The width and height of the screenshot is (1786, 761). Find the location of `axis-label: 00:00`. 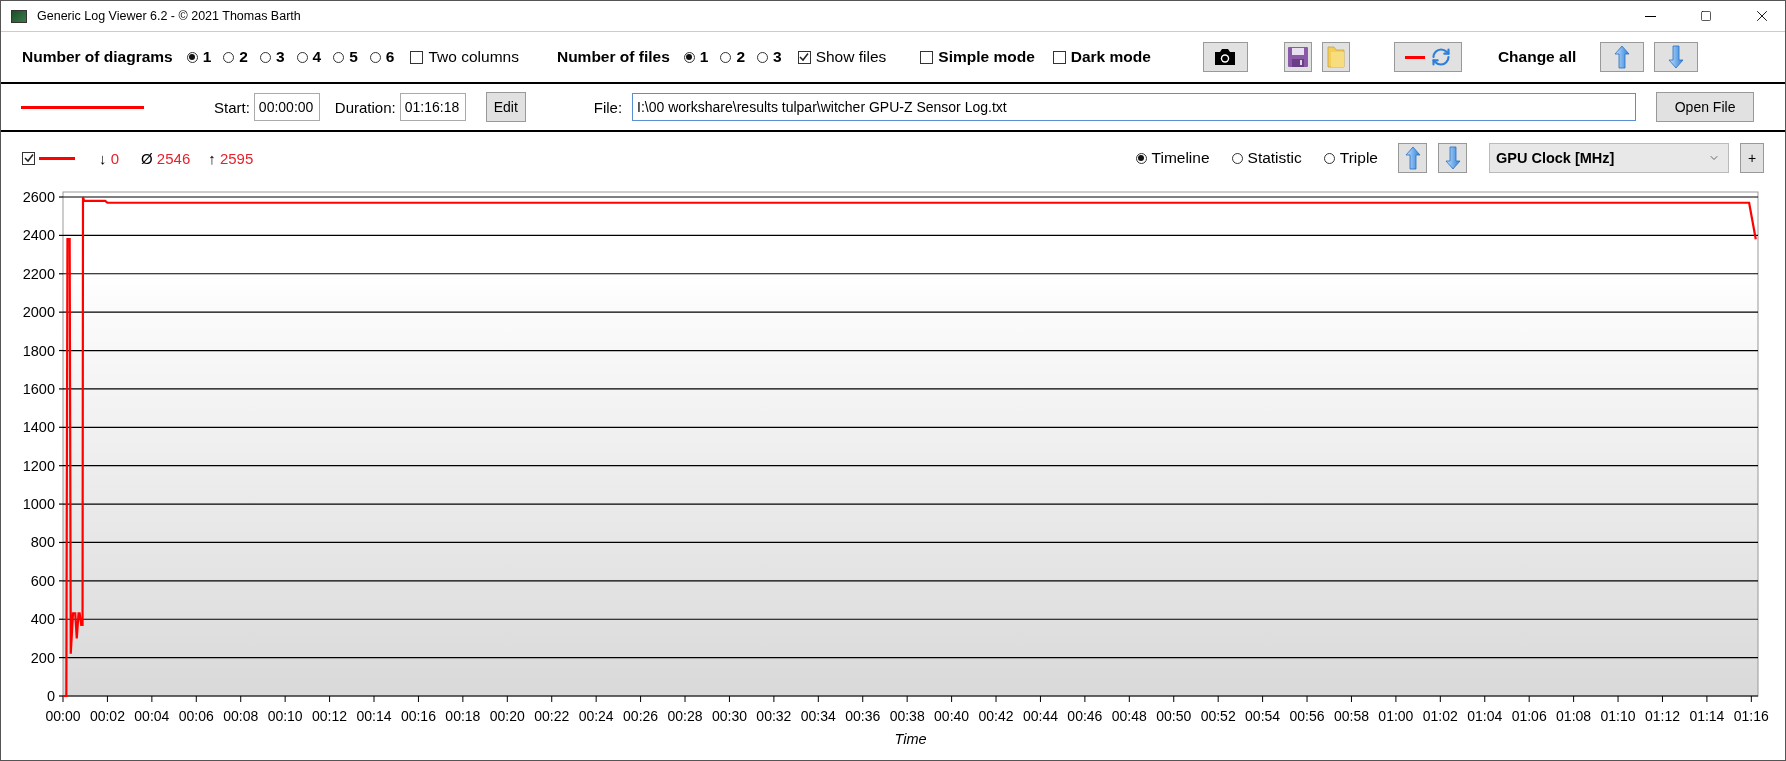

axis-label: 00:00 is located at coordinates (63, 716).